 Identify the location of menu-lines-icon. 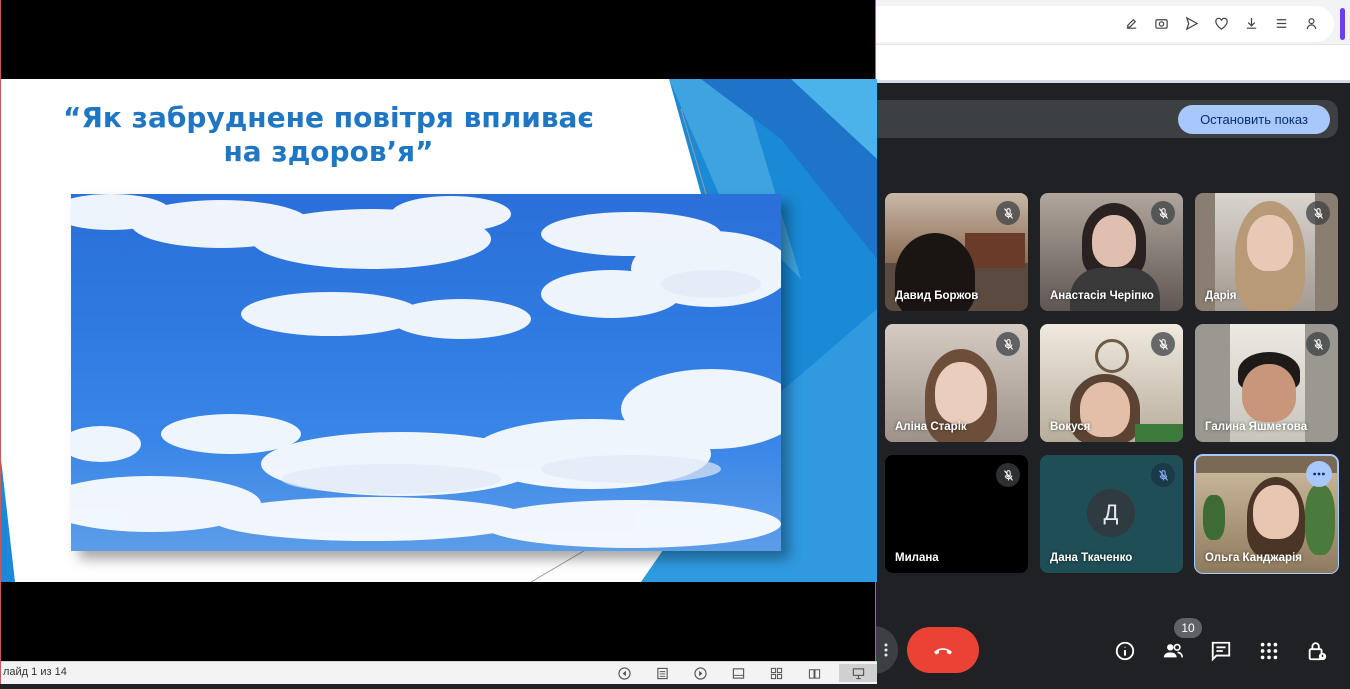
(1281, 23).